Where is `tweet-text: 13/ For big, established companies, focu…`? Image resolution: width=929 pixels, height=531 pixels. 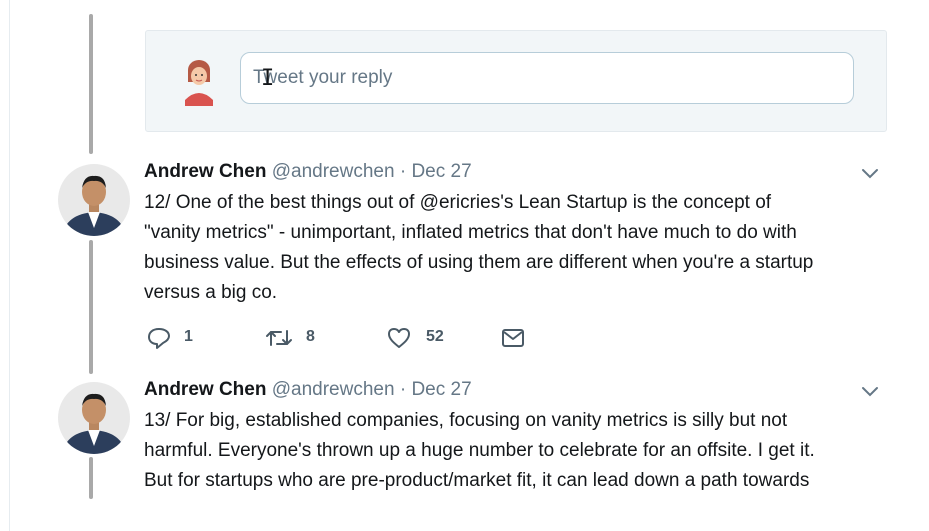
tweet-text: 13/ For big, established companies, focu… is located at coordinates (516, 451).